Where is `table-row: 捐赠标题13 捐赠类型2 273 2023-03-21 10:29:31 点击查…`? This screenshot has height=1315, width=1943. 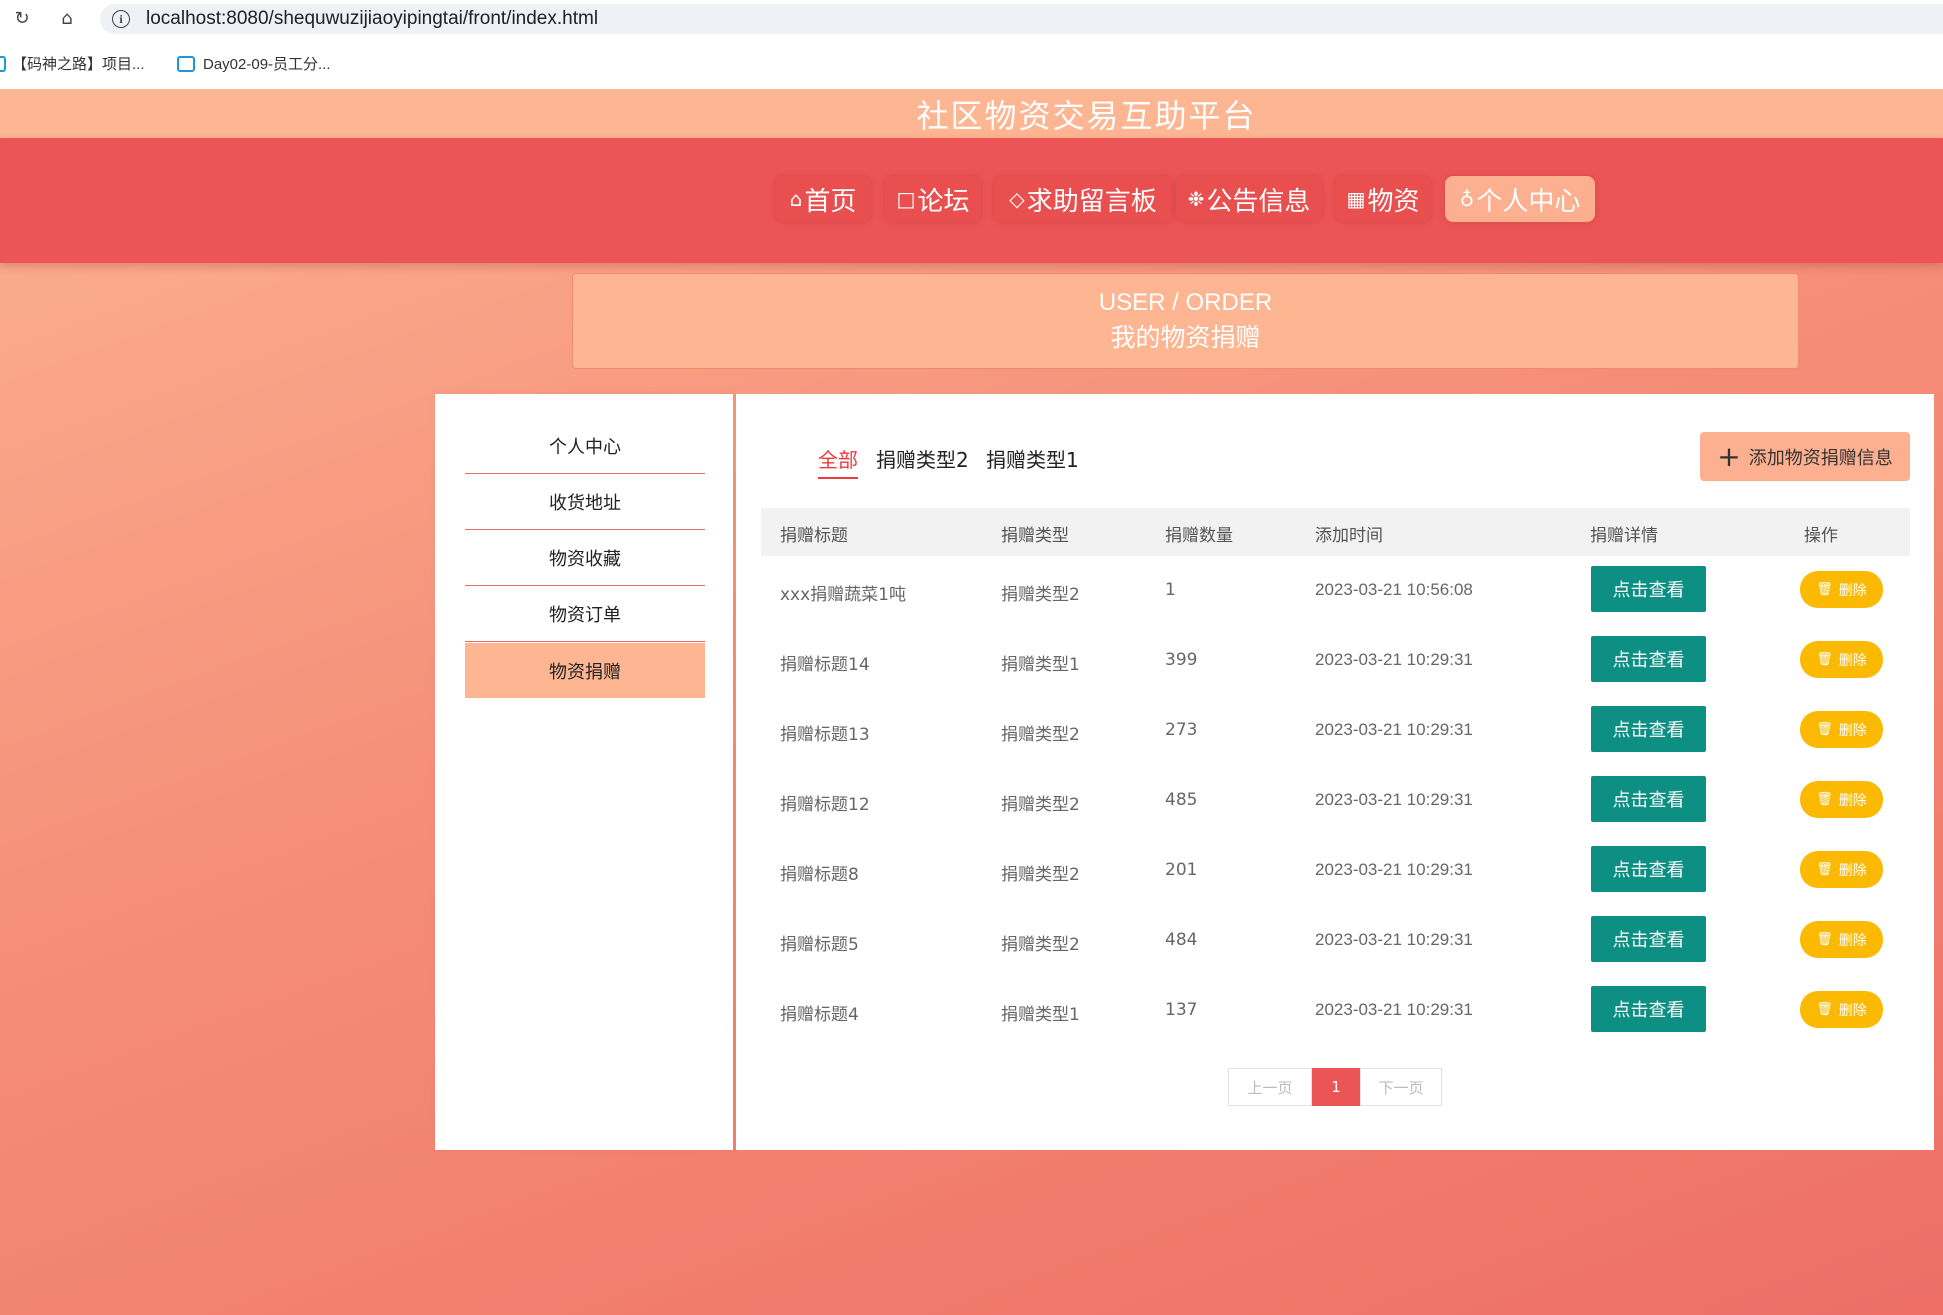
table-row: 捐赠标题13 捐赠类型2 273 2023-03-21 10:29:31 点击查… is located at coordinates (1335, 731).